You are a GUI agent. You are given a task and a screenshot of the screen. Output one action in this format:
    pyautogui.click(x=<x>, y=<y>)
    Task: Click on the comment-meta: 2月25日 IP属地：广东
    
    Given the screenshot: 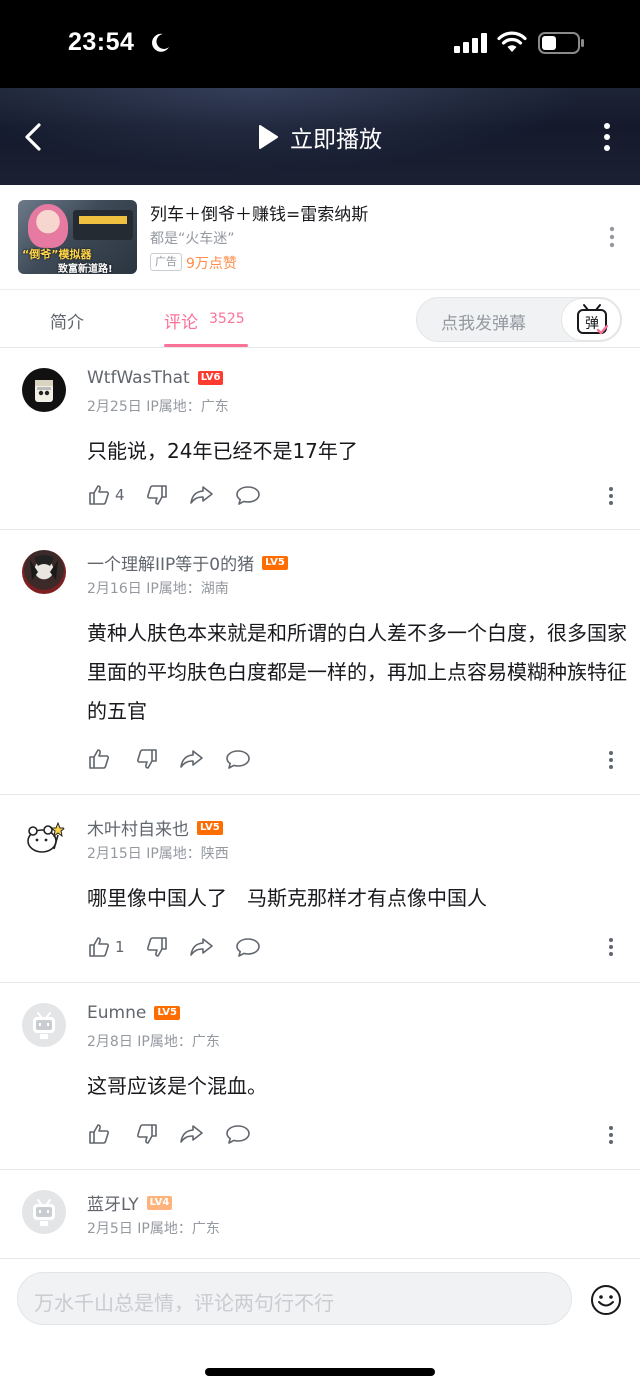 What is the action you would take?
    pyautogui.click(x=158, y=406)
    